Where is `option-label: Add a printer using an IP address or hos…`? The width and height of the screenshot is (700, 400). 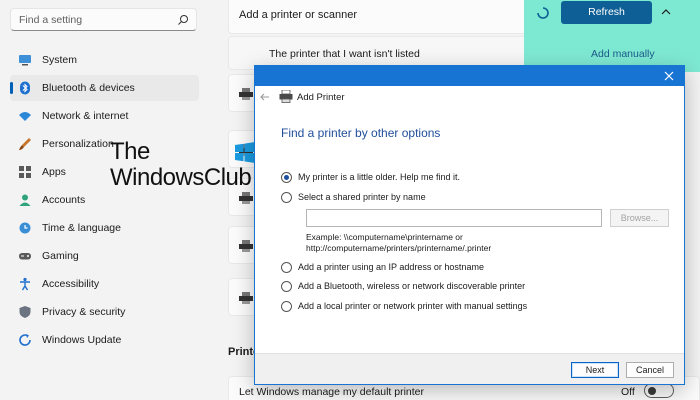
option-label: Add a printer using an IP address or hos… is located at coordinates (391, 267).